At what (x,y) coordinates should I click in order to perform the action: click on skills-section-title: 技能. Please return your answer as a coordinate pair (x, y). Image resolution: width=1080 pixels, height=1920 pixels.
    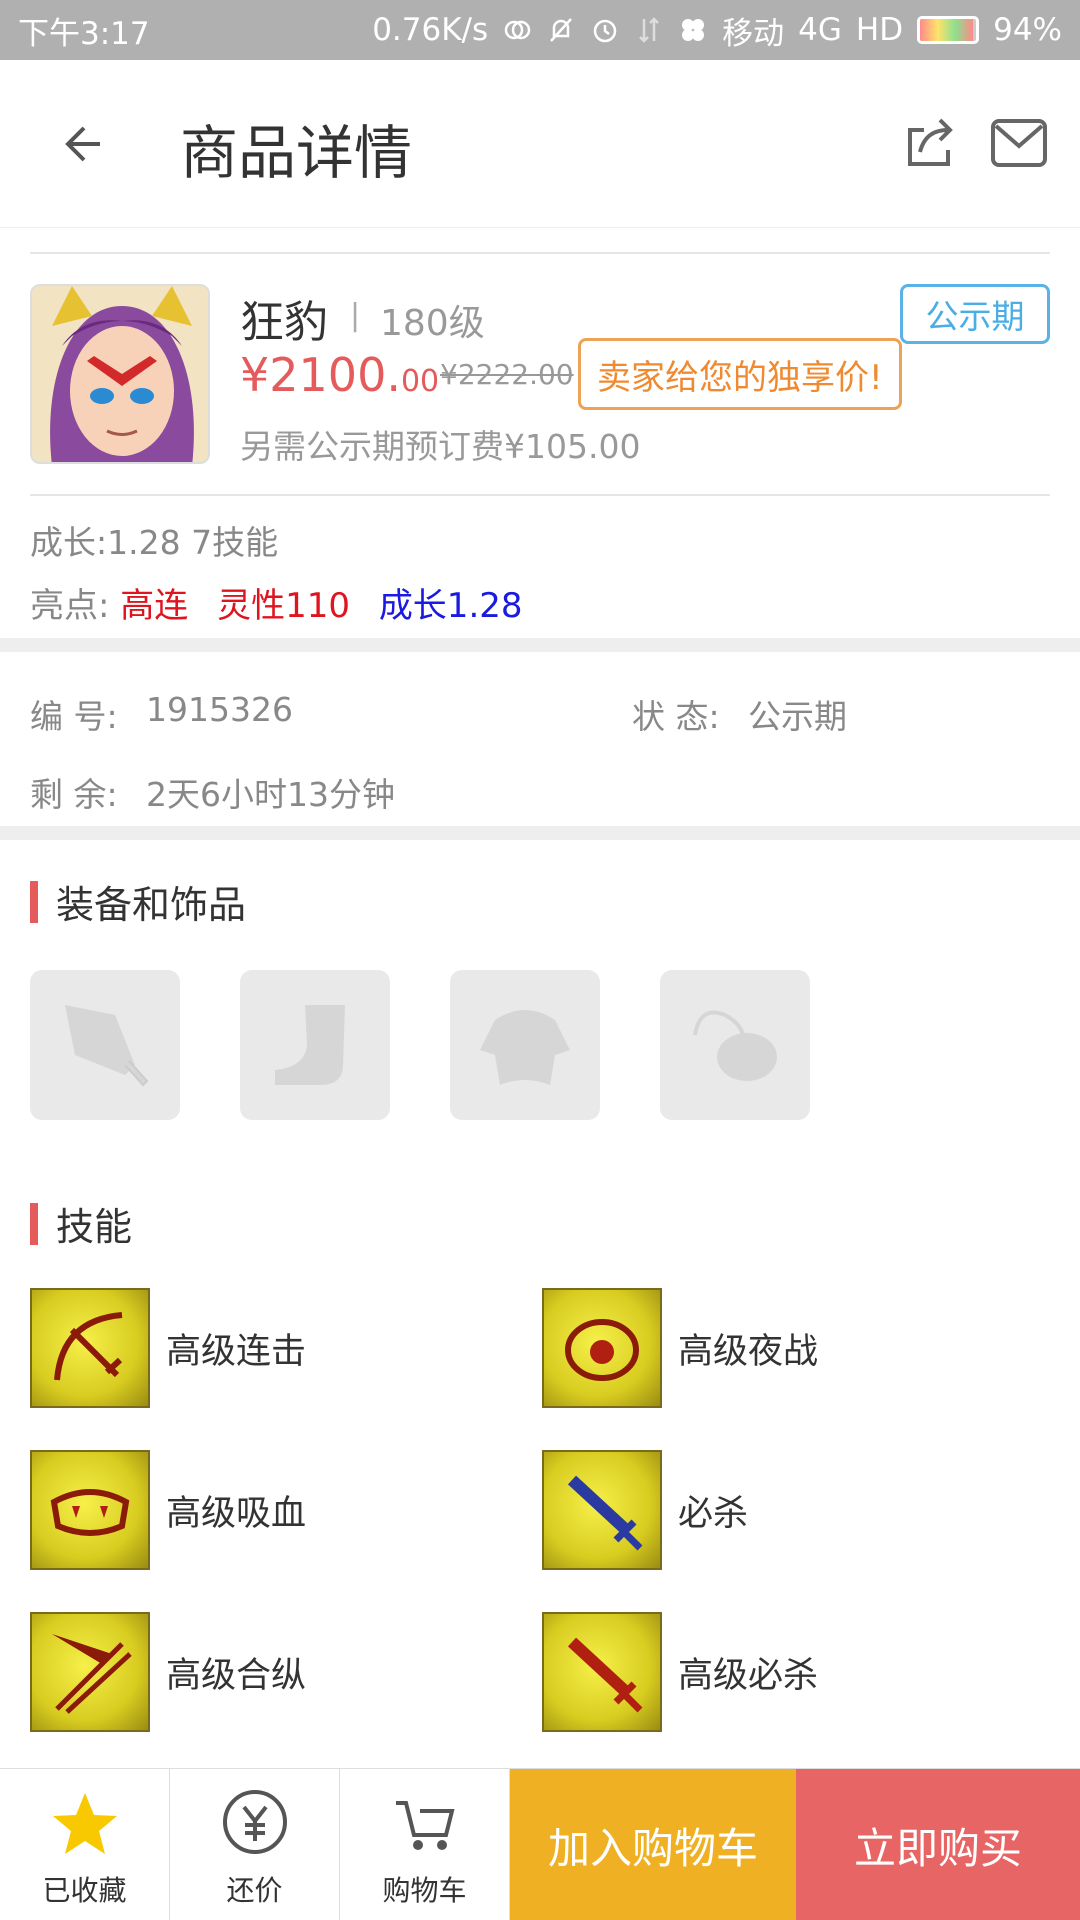
    Looking at the image, I should click on (81, 1223).